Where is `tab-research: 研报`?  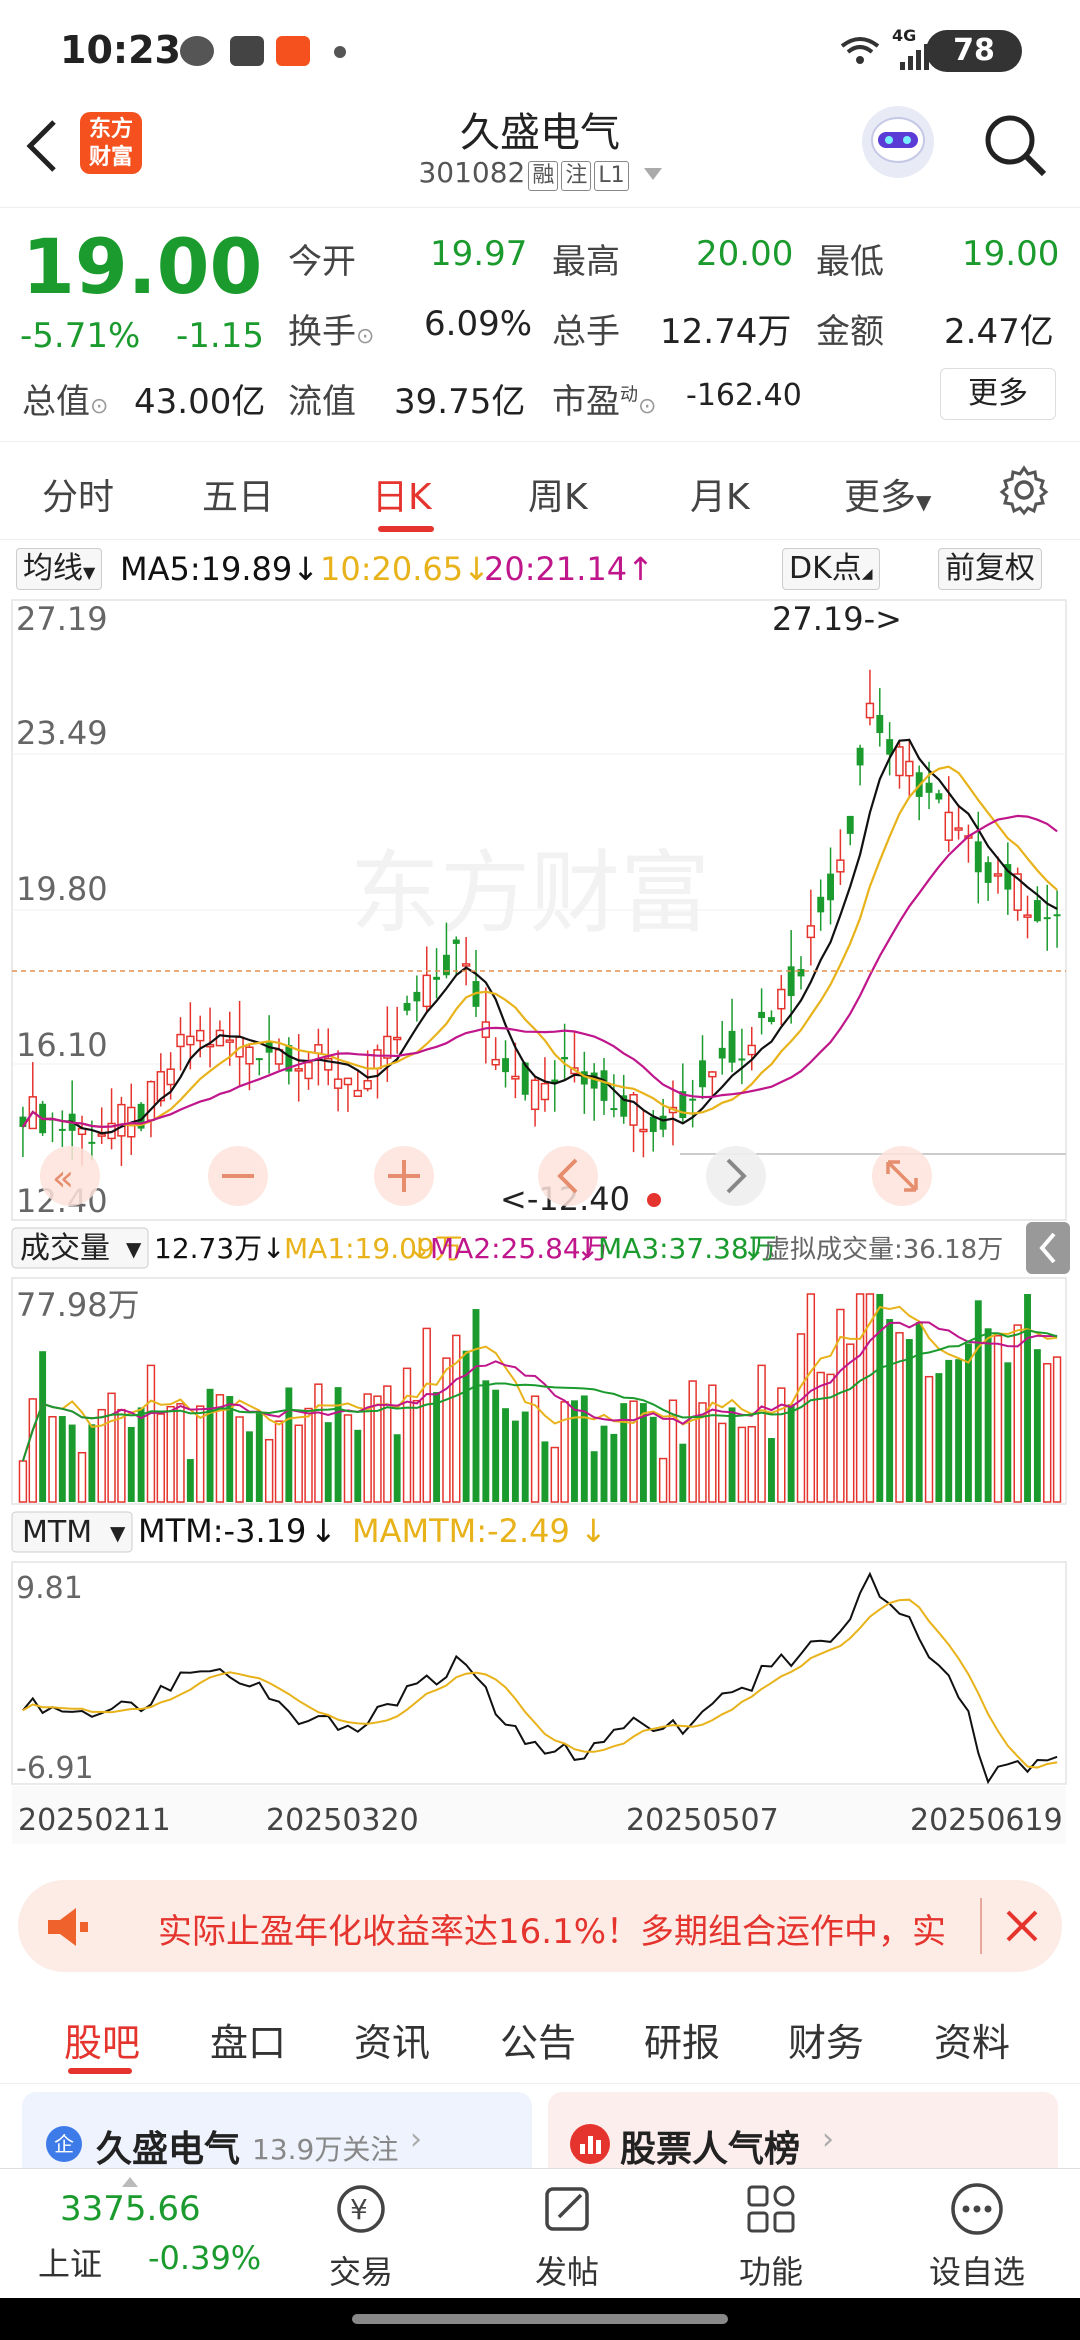
tab-research: 研报 is located at coordinates (682, 2039).